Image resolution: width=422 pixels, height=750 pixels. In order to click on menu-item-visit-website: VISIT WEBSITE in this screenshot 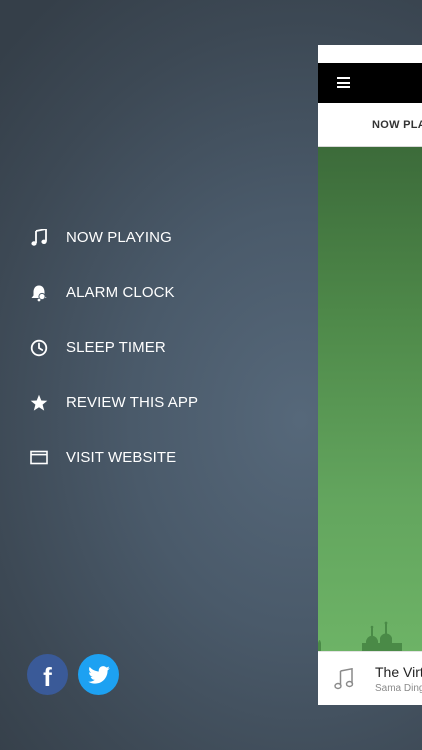, I will do `click(150, 457)`.